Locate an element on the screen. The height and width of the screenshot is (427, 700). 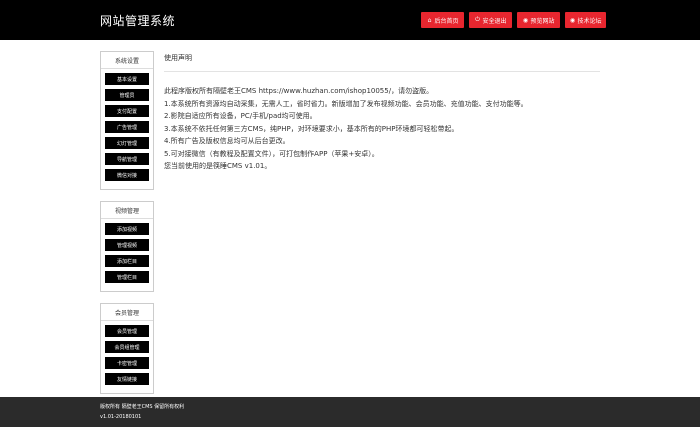
tech-forum-label: 技术论坛 is located at coordinates (589, 21).